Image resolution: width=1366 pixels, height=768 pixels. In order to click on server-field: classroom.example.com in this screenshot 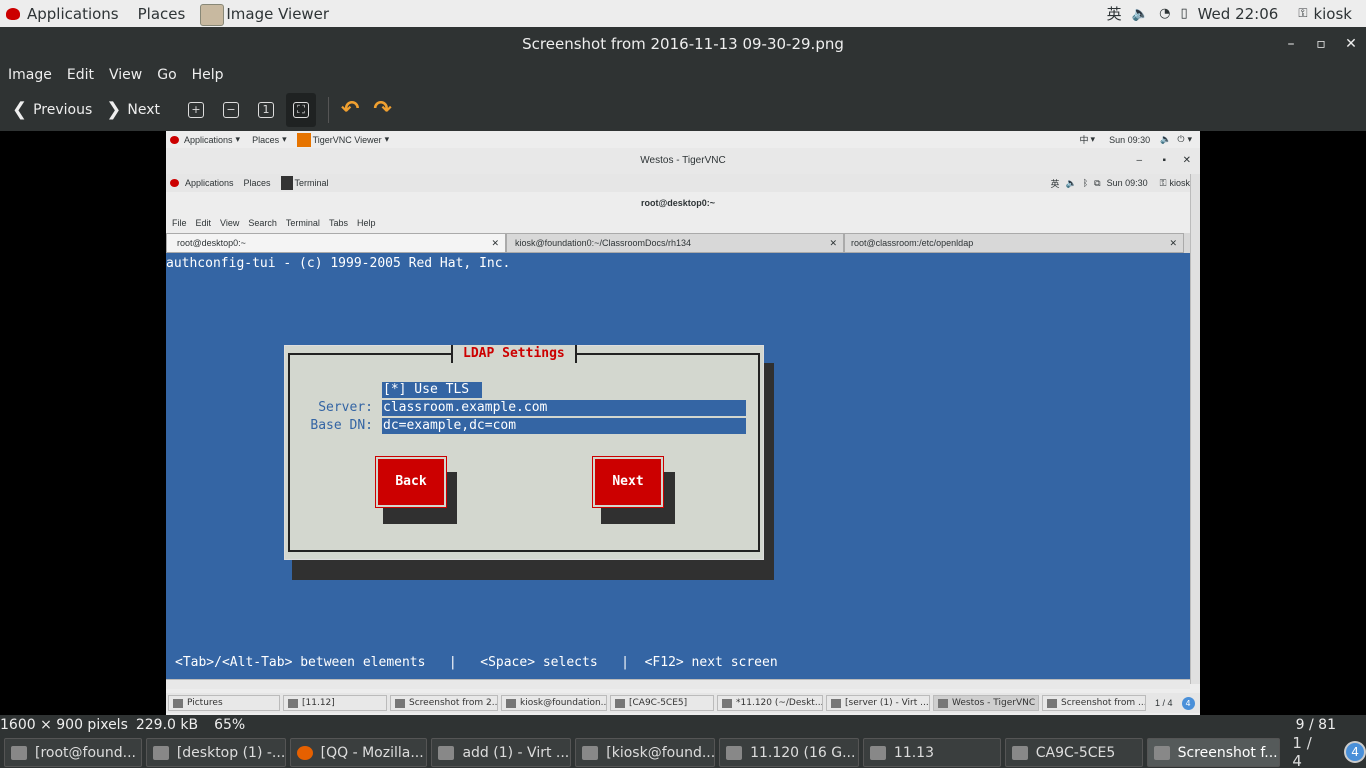, I will do `click(564, 408)`.